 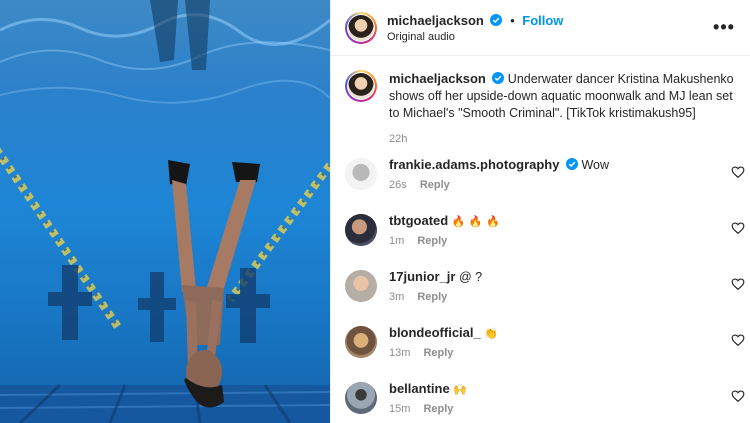 What do you see at coordinates (540, 296) in the screenshot?
I see `comment-item: 17junior_jr @ ? 3m Reply` at bounding box center [540, 296].